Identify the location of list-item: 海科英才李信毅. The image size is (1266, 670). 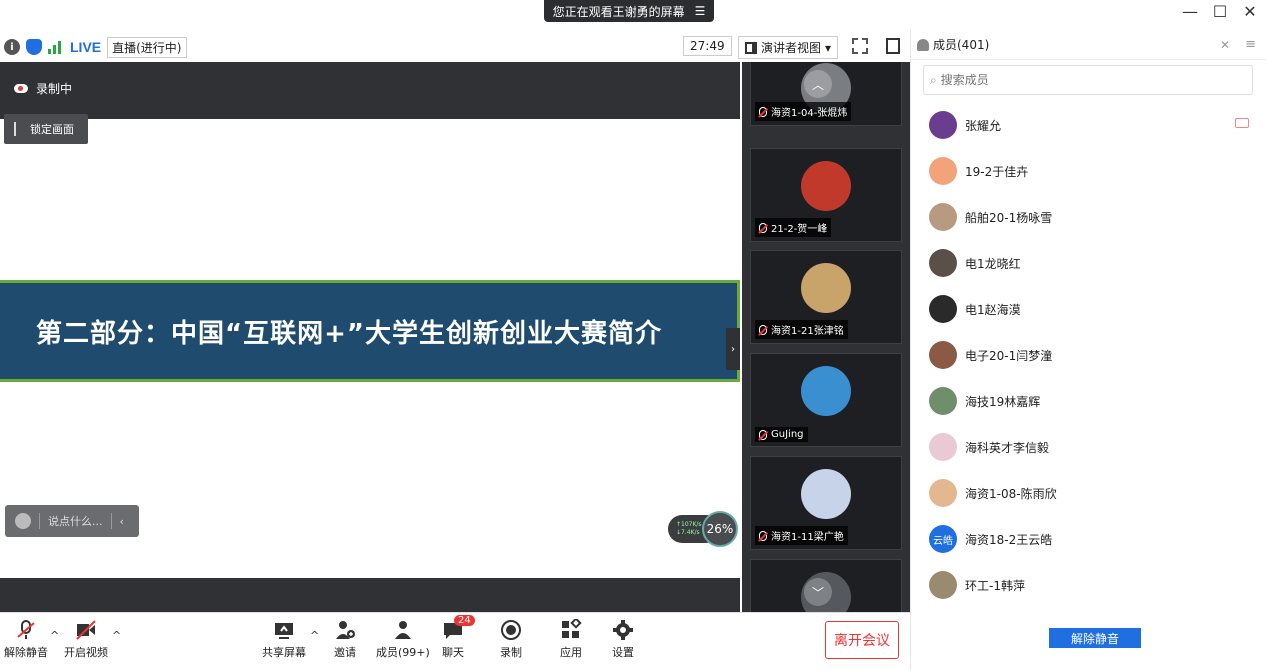
(1088, 447).